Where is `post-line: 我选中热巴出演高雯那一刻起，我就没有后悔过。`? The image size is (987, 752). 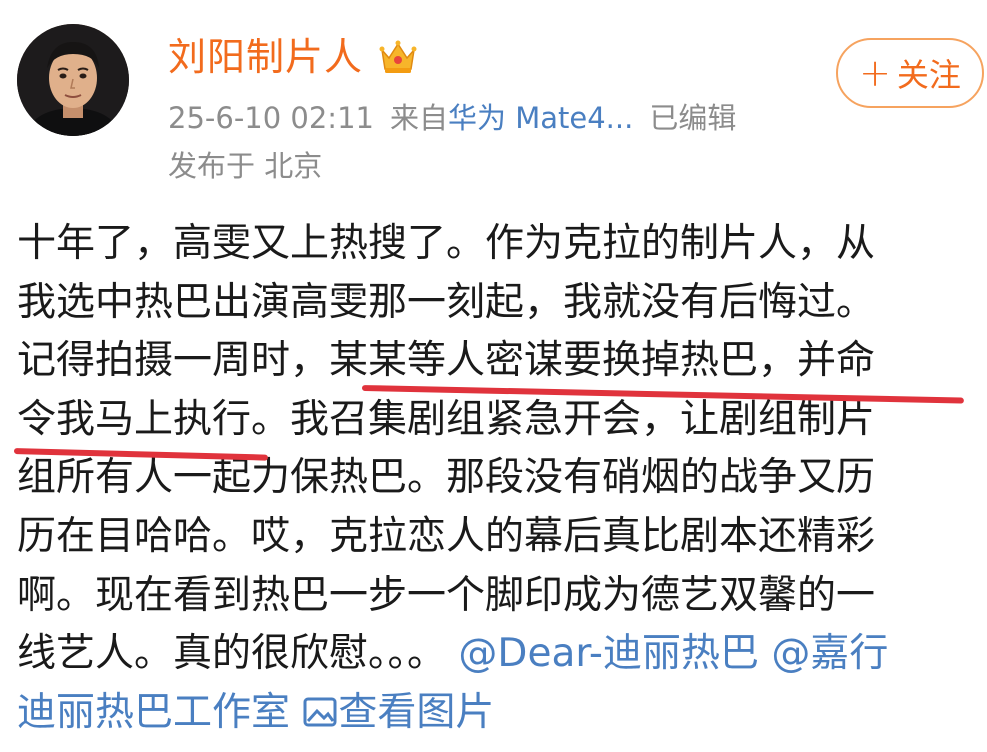
post-line: 我选中热巴出演高雯那一刻起，我就没有后悔过。 is located at coordinates (446, 302).